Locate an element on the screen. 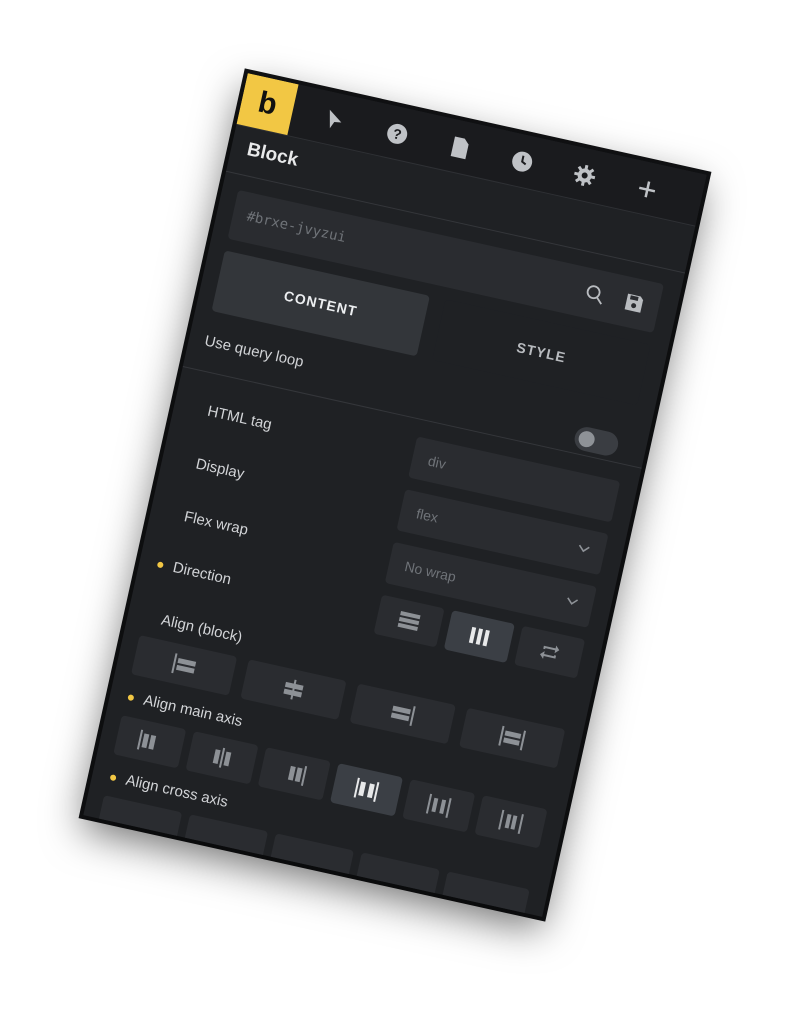 This screenshot has width=792, height=1024. settings-icon is located at coordinates (584, 175).